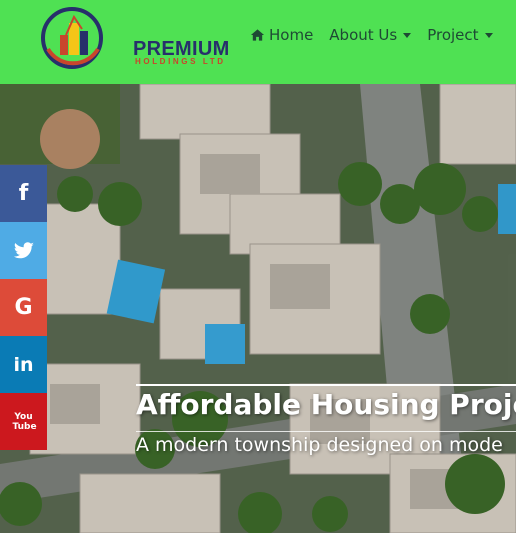  I want to click on youtube-icon: You Tube, so click(24, 421).